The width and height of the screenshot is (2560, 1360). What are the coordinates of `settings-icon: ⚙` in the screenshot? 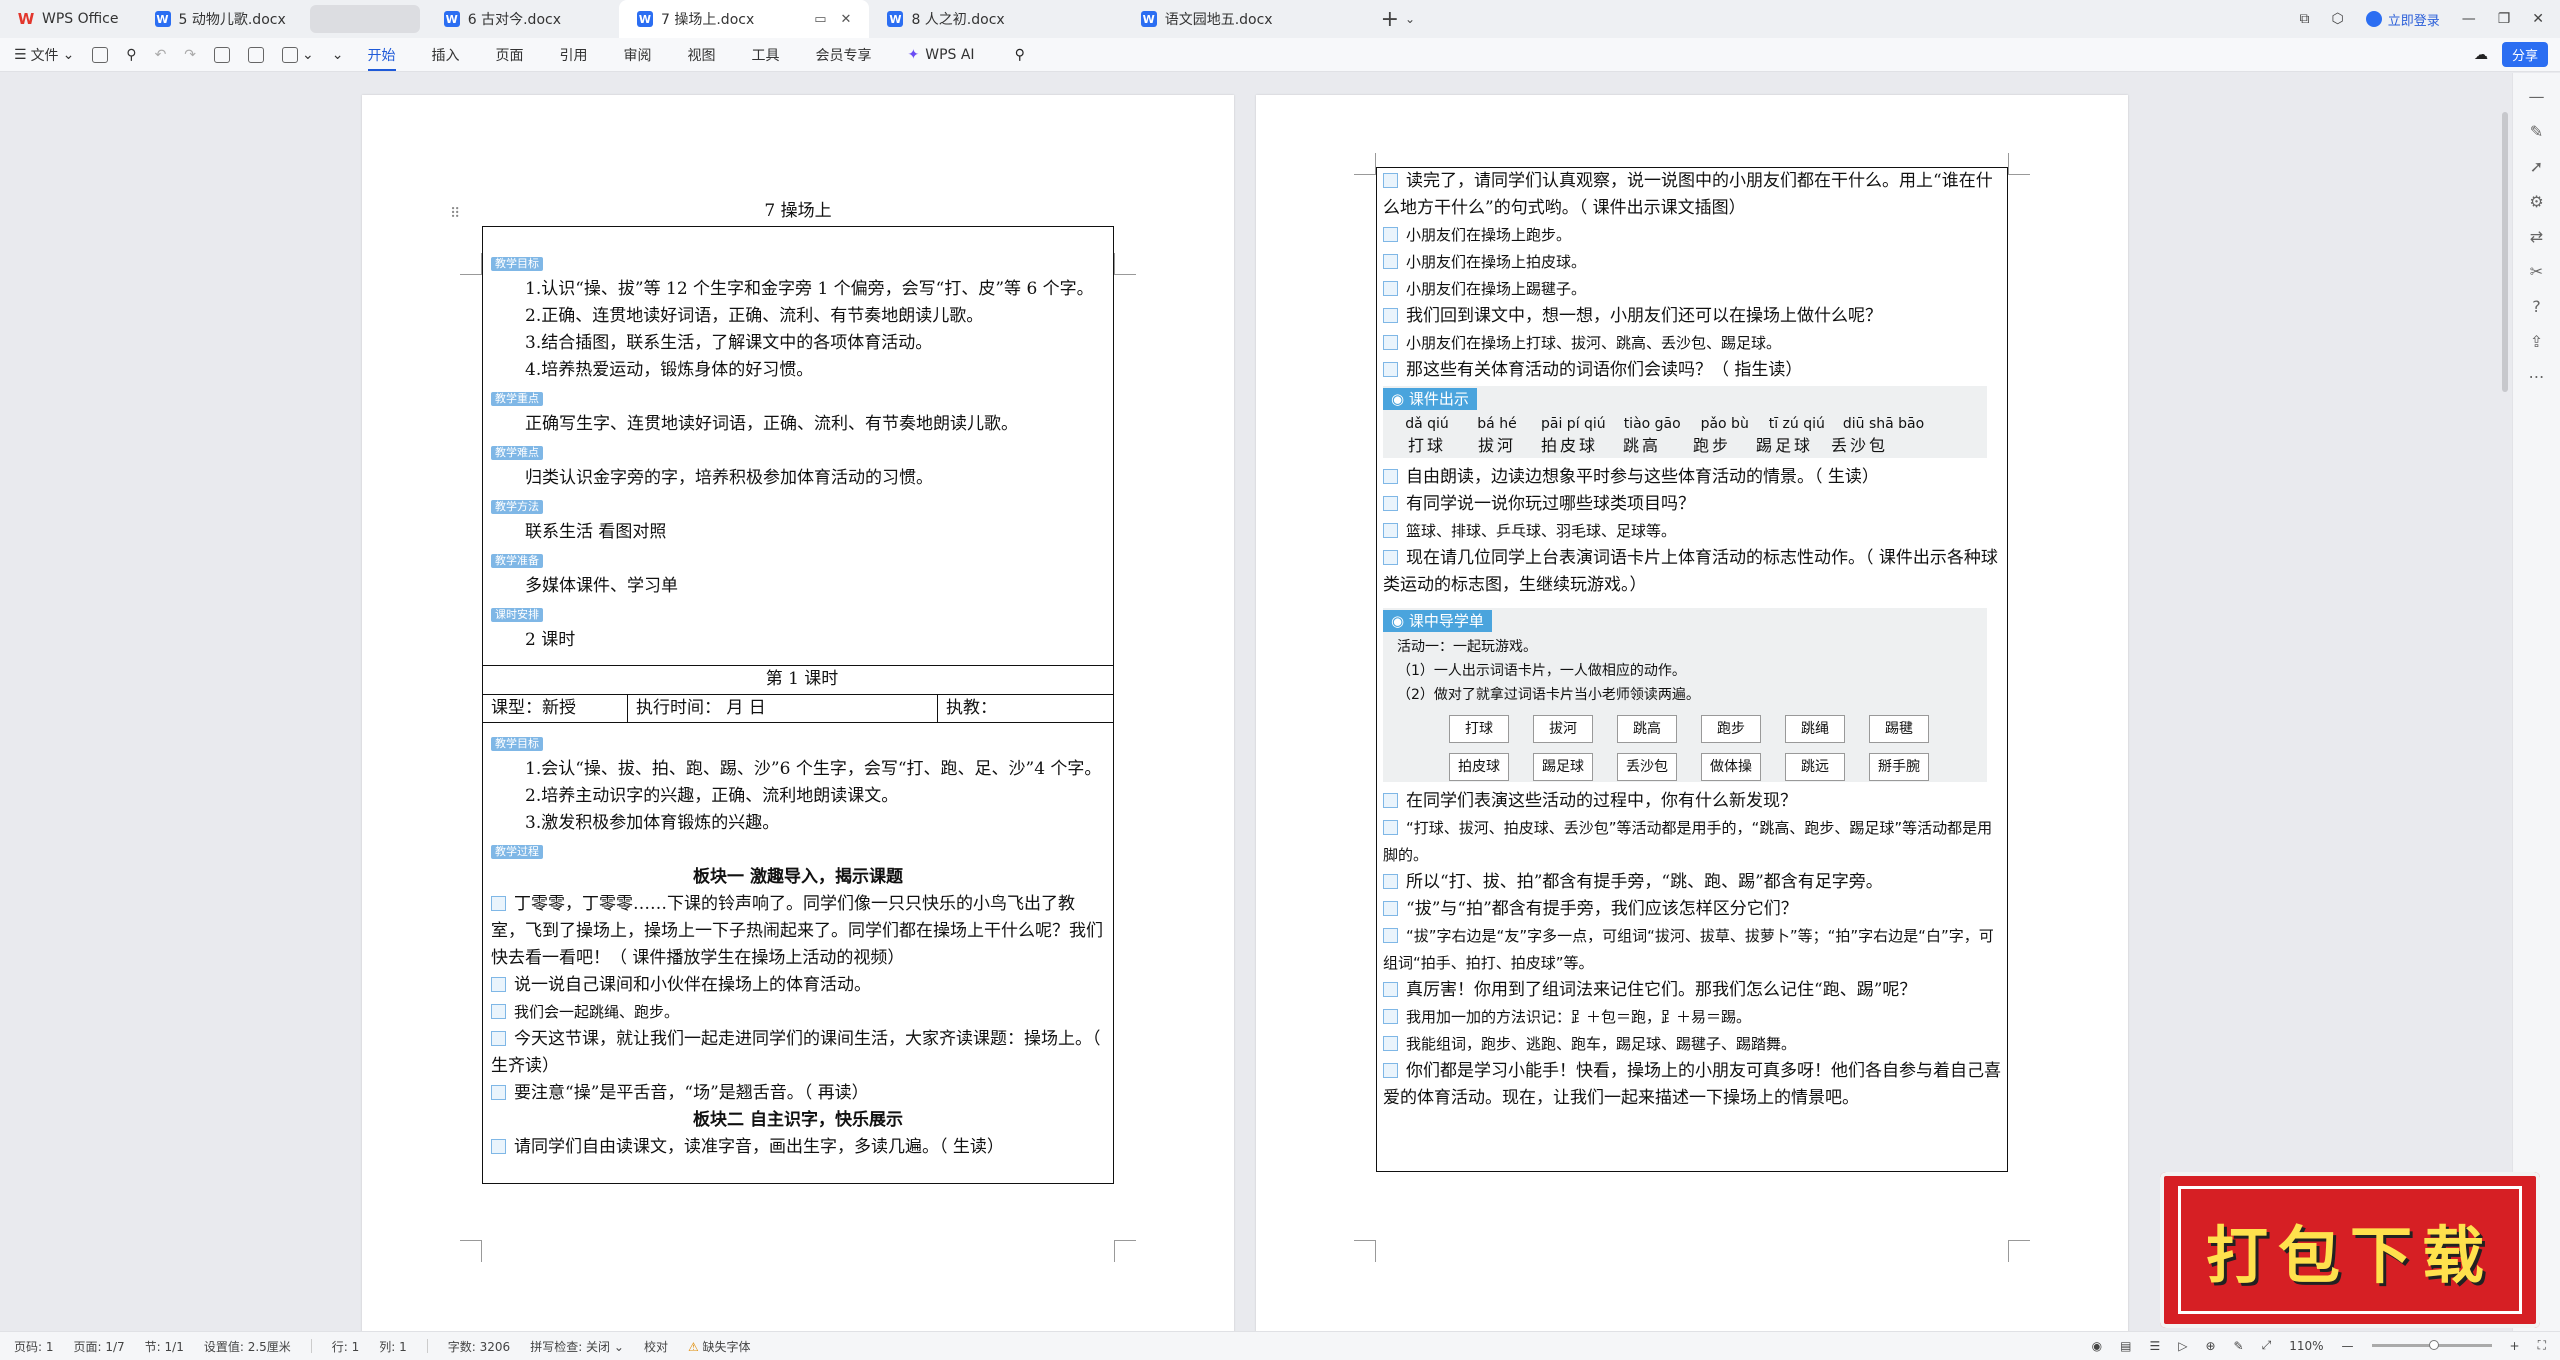 It's located at (2536, 201).